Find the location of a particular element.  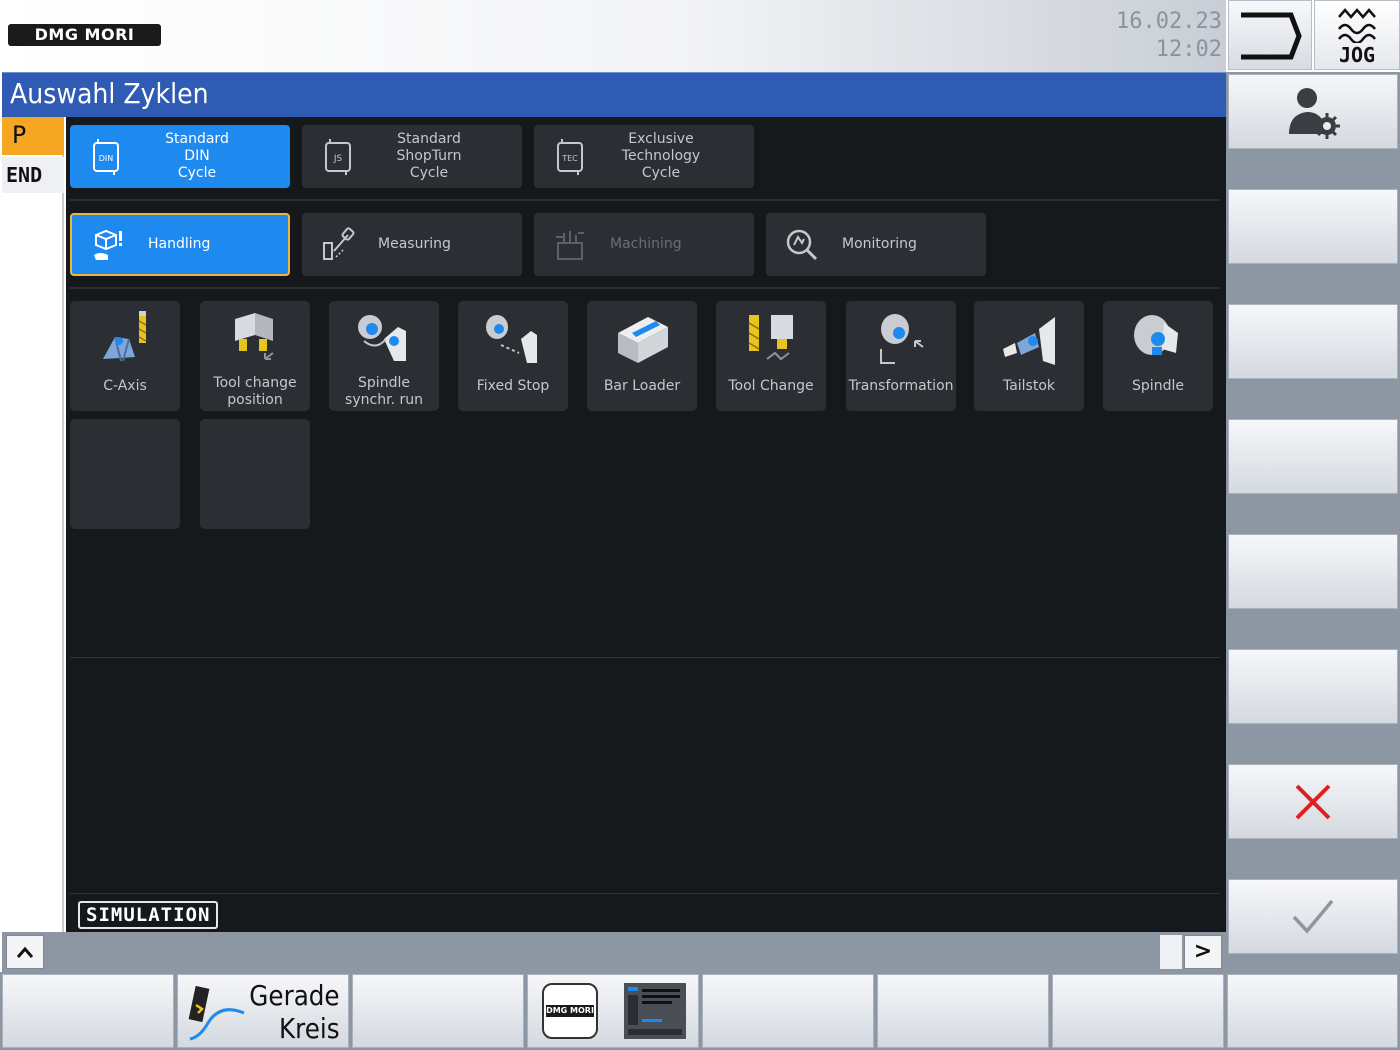

tool-change-position-icon is located at coordinates (254, 336).